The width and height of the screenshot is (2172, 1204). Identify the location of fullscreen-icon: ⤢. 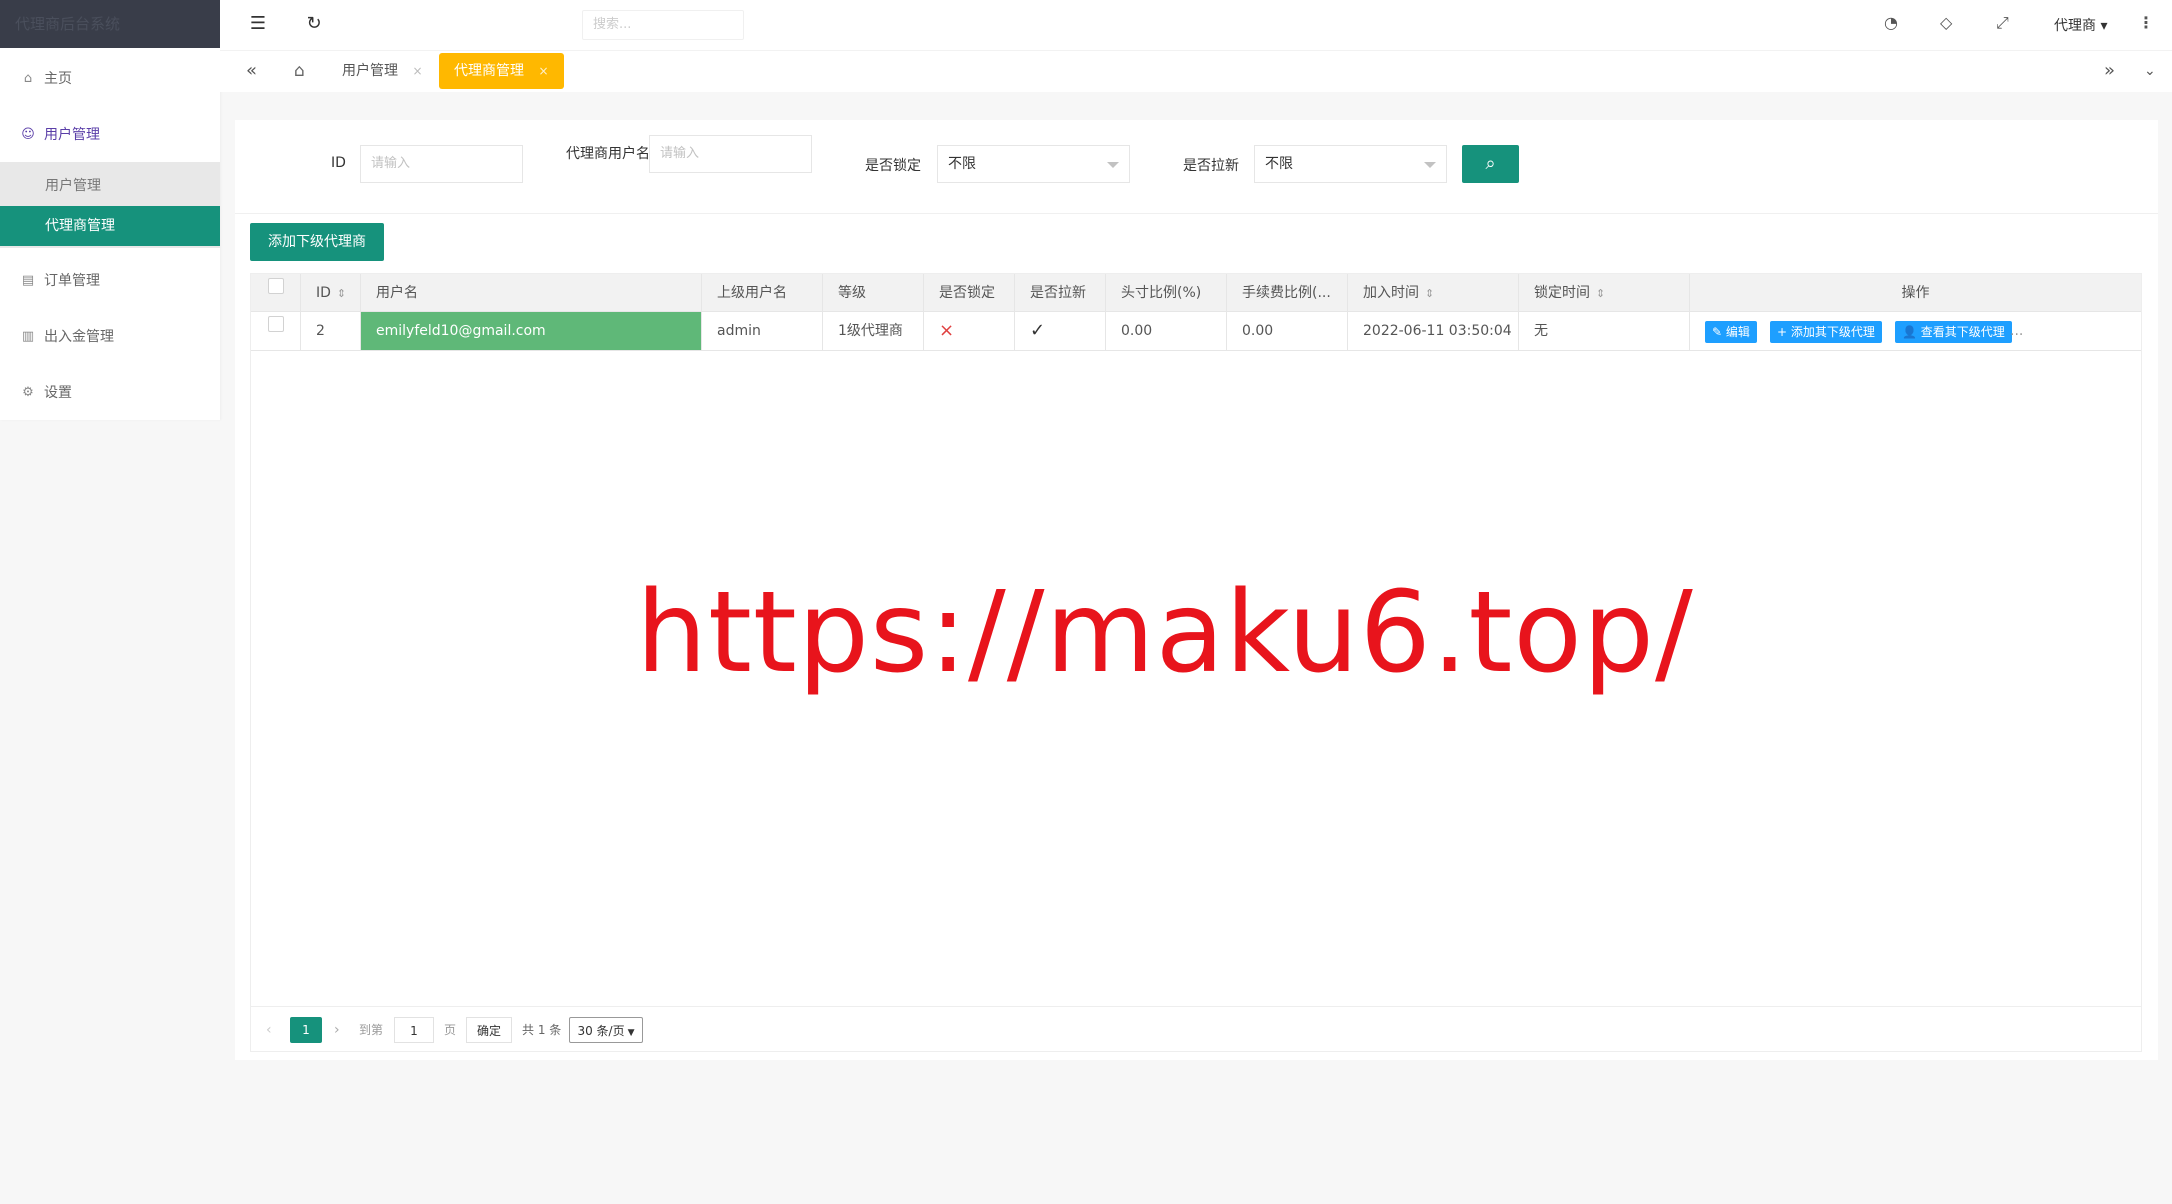
(2002, 23).